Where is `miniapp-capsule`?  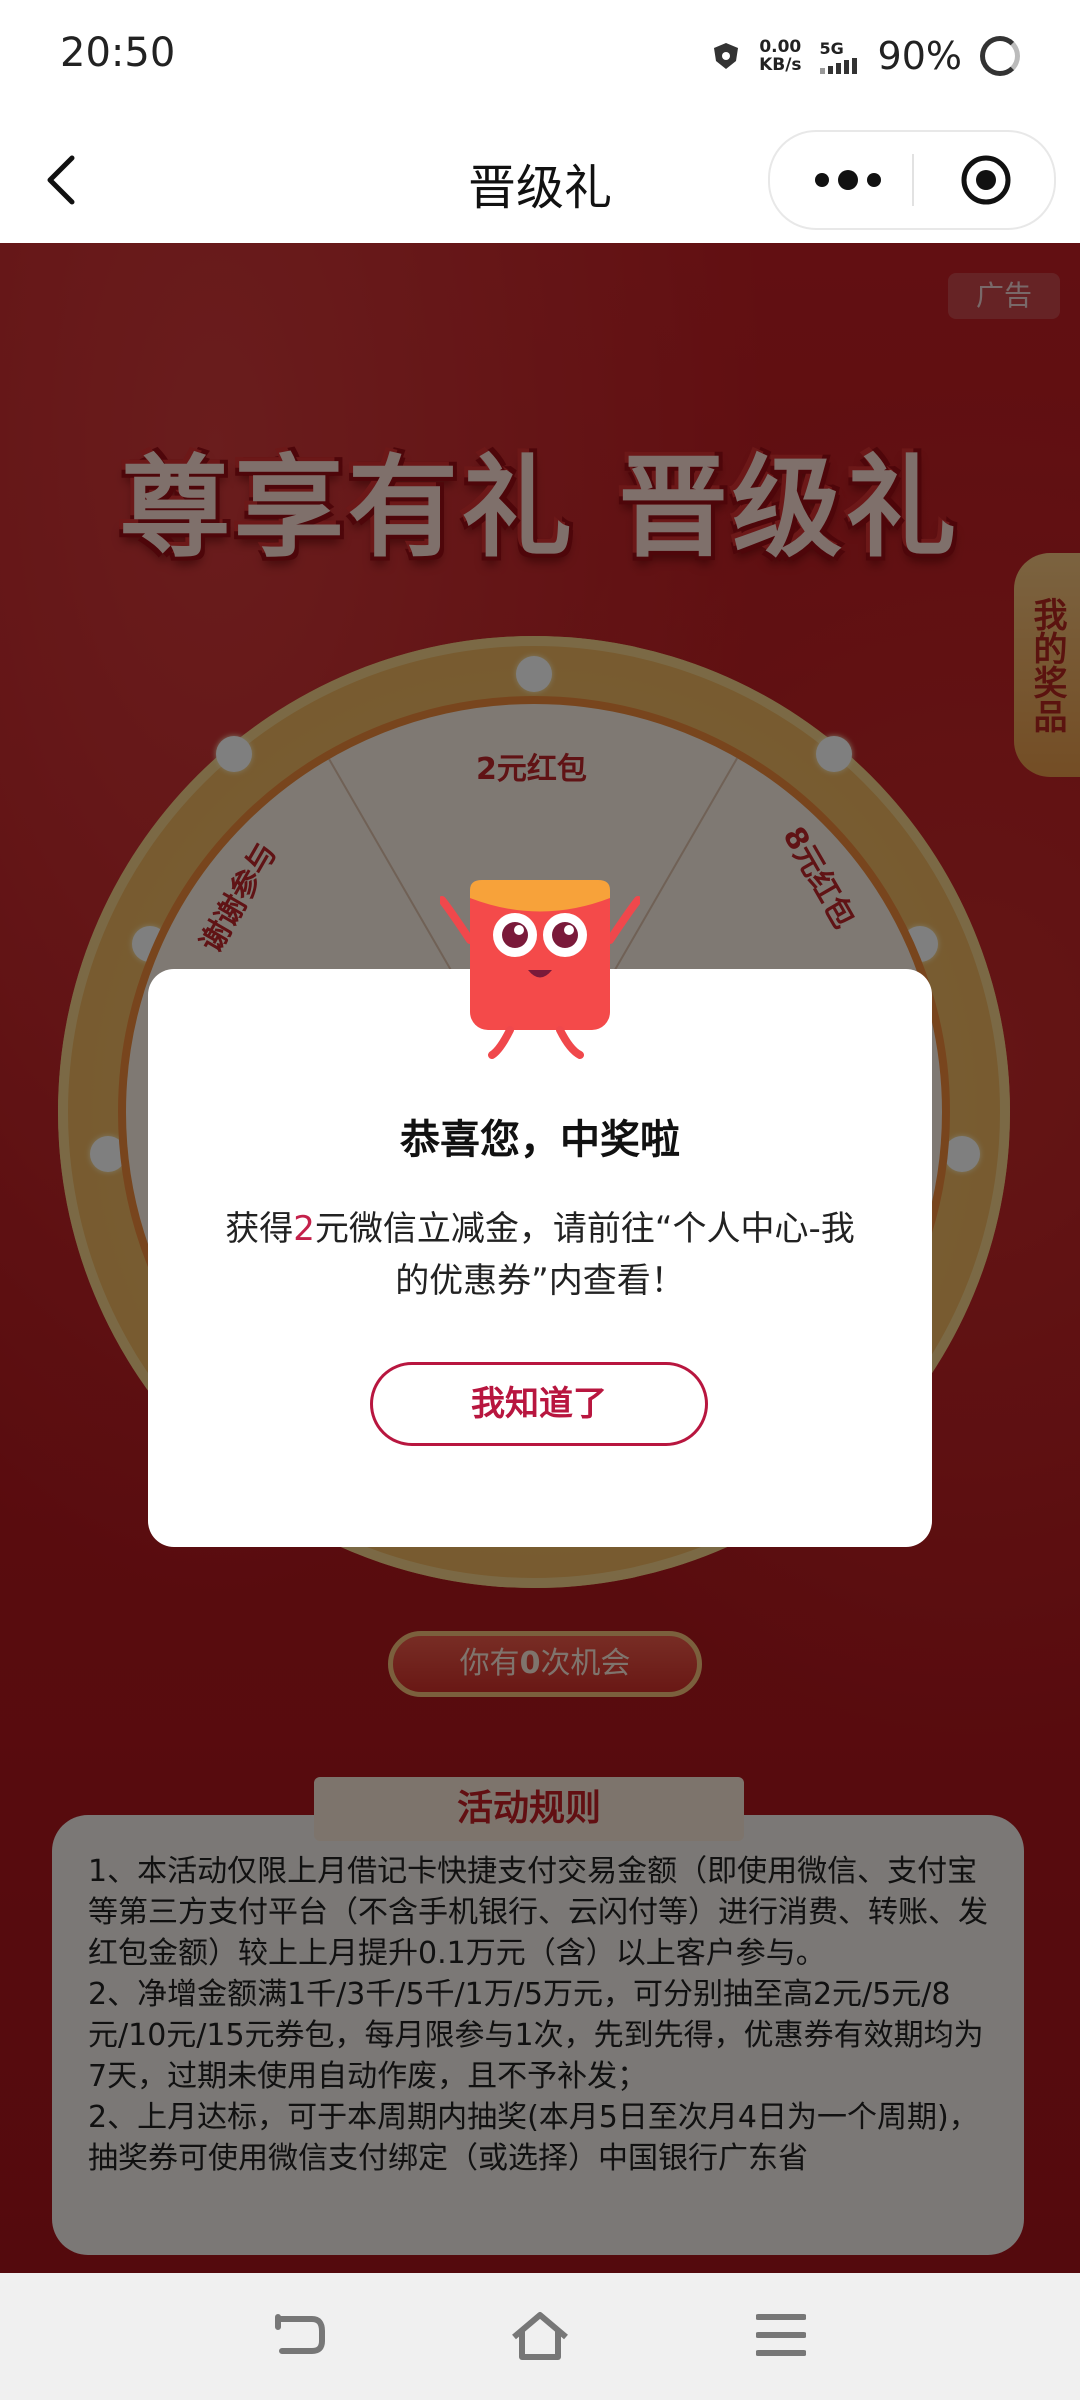
miniapp-capsule is located at coordinates (912, 180).